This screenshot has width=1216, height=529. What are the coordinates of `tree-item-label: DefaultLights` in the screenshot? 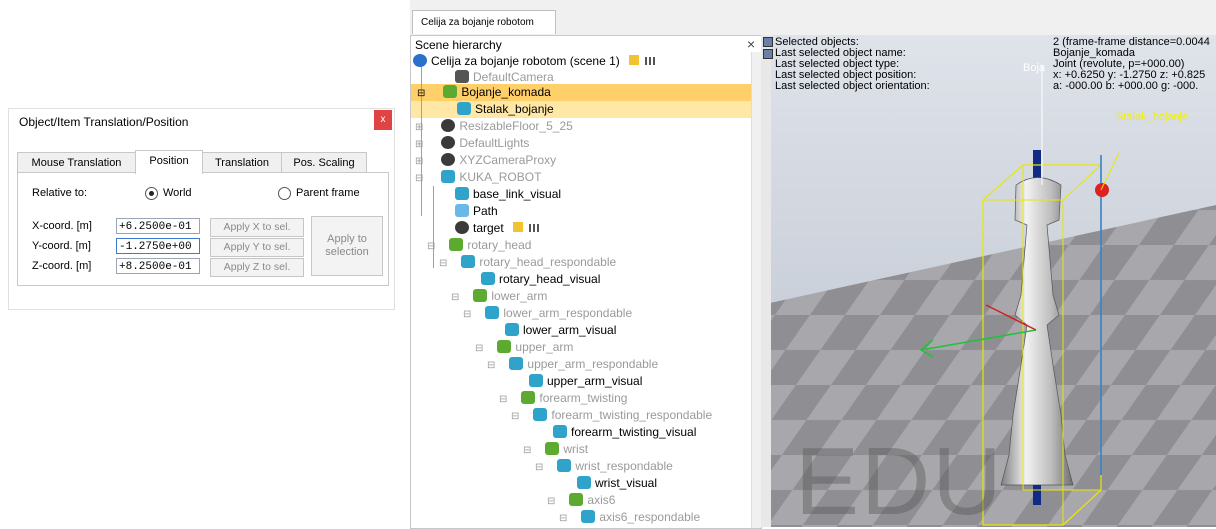 It's located at (494, 143).